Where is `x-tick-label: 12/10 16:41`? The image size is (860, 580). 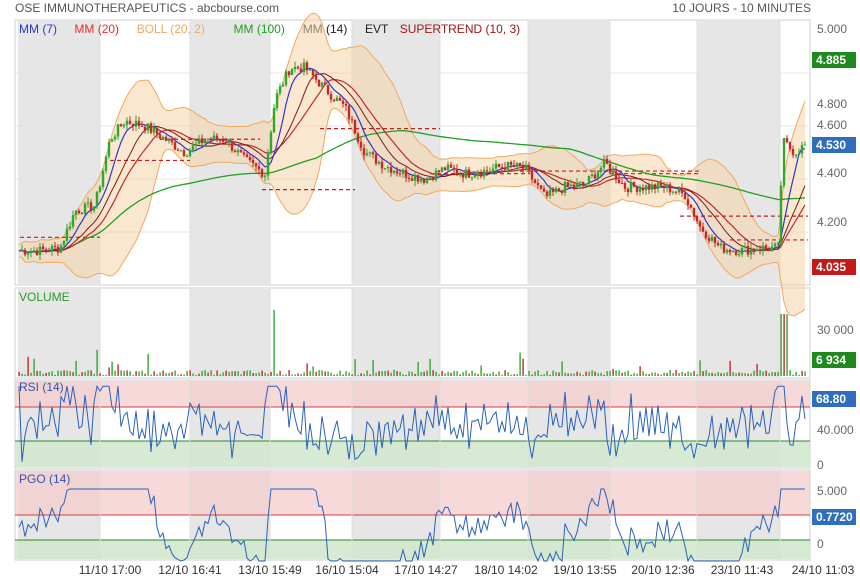
x-tick-label: 12/10 16:41 is located at coordinates (190, 570).